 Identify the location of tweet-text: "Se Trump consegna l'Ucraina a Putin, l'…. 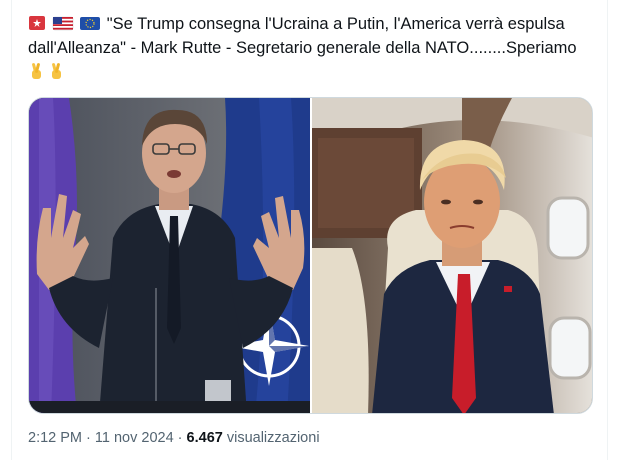
(313, 48).